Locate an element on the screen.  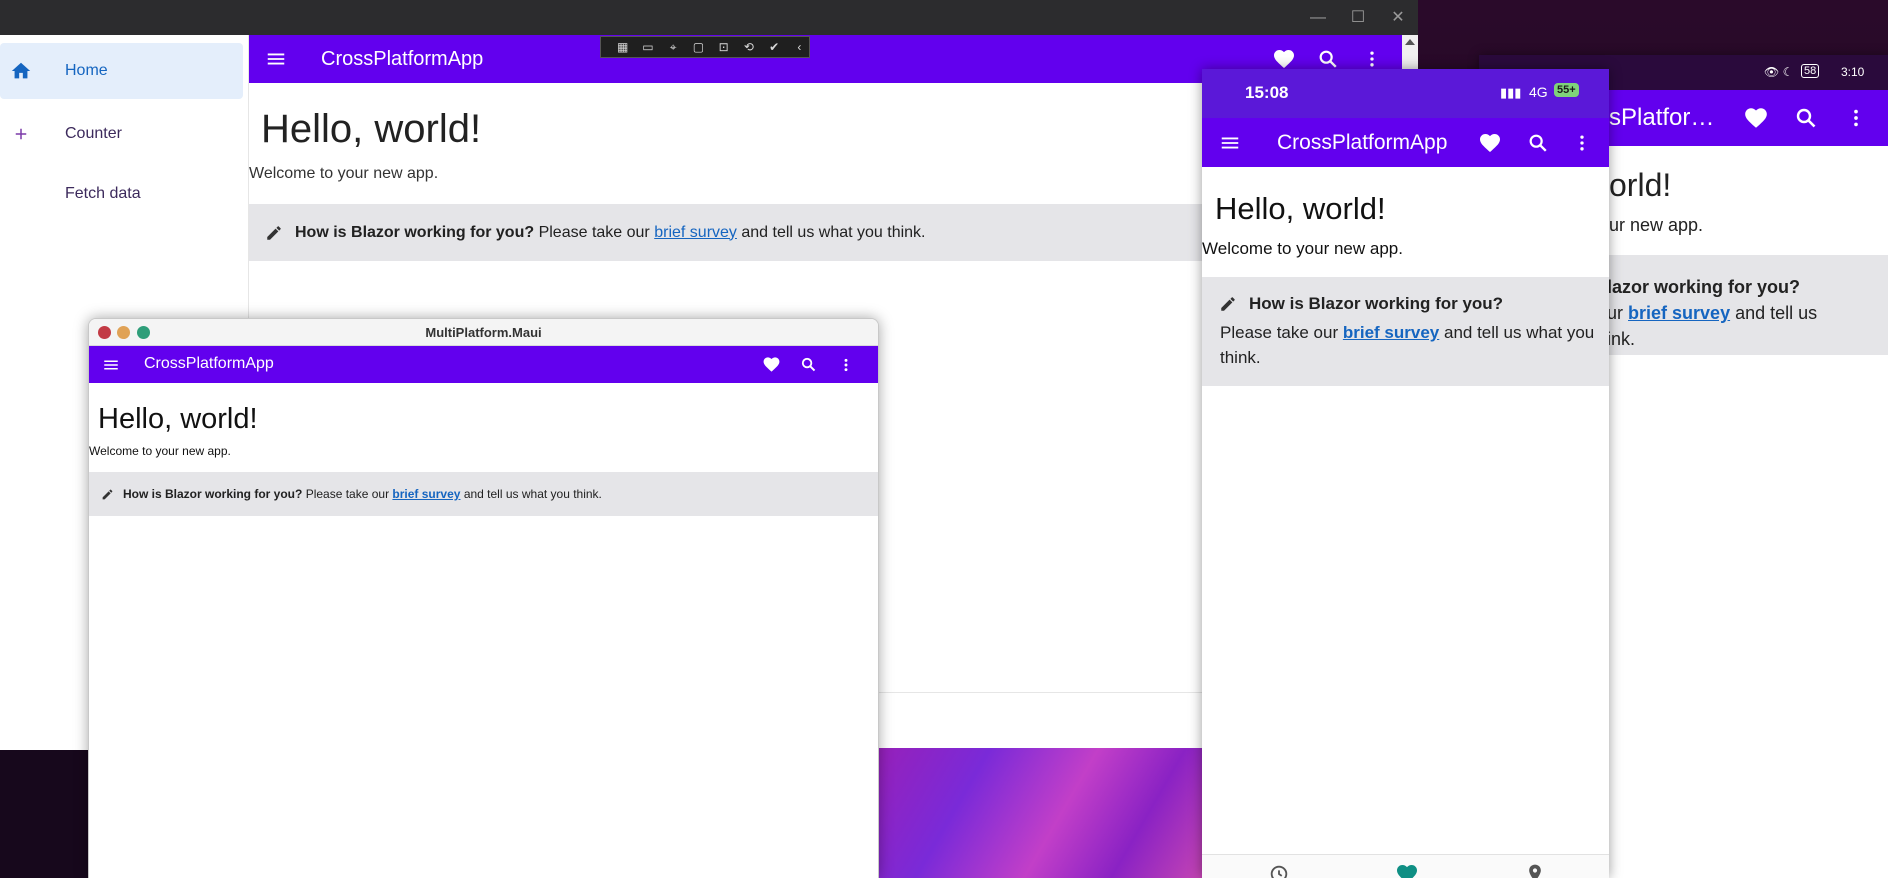
survey-text: ur is located at coordinates (1615, 313).